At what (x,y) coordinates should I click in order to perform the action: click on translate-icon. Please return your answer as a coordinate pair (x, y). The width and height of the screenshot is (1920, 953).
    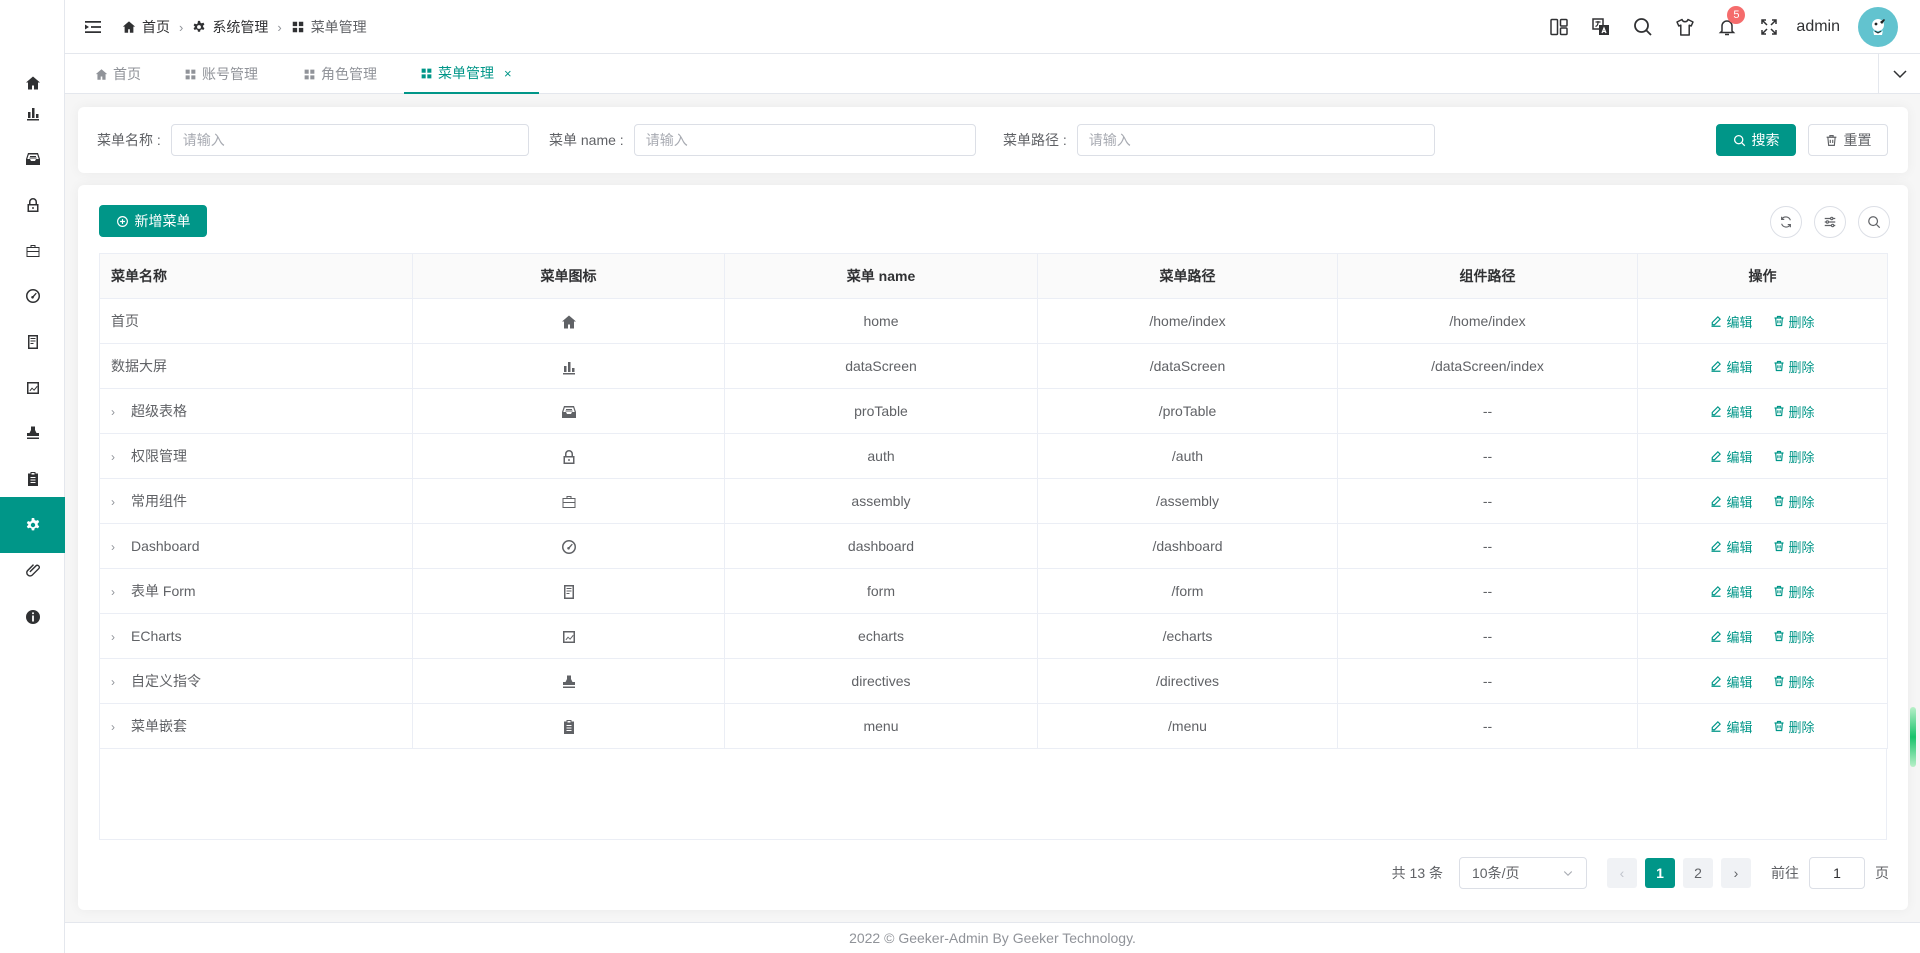
    Looking at the image, I should click on (1601, 26).